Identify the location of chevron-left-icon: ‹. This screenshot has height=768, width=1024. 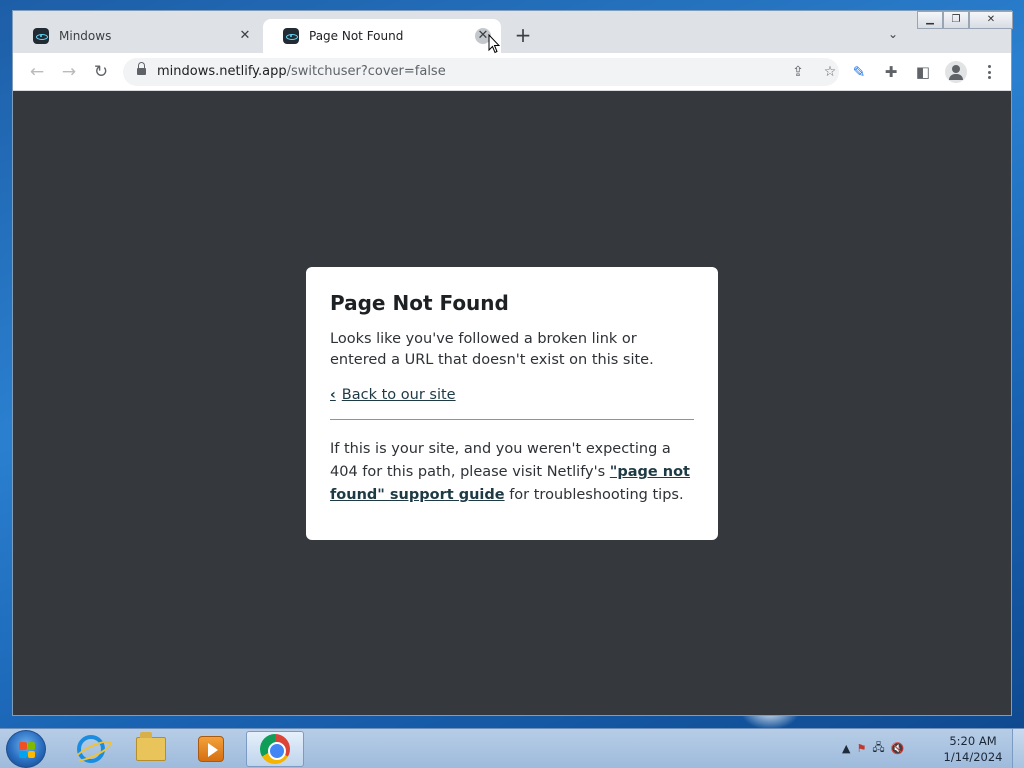
(333, 395).